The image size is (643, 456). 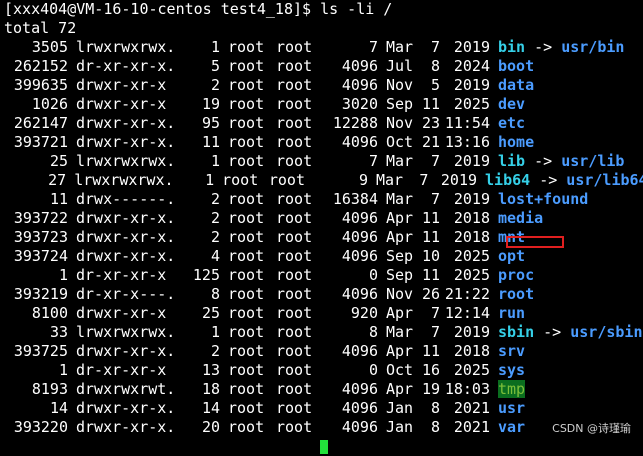 I want to click on entry-day: 19, so click(x=430, y=389).